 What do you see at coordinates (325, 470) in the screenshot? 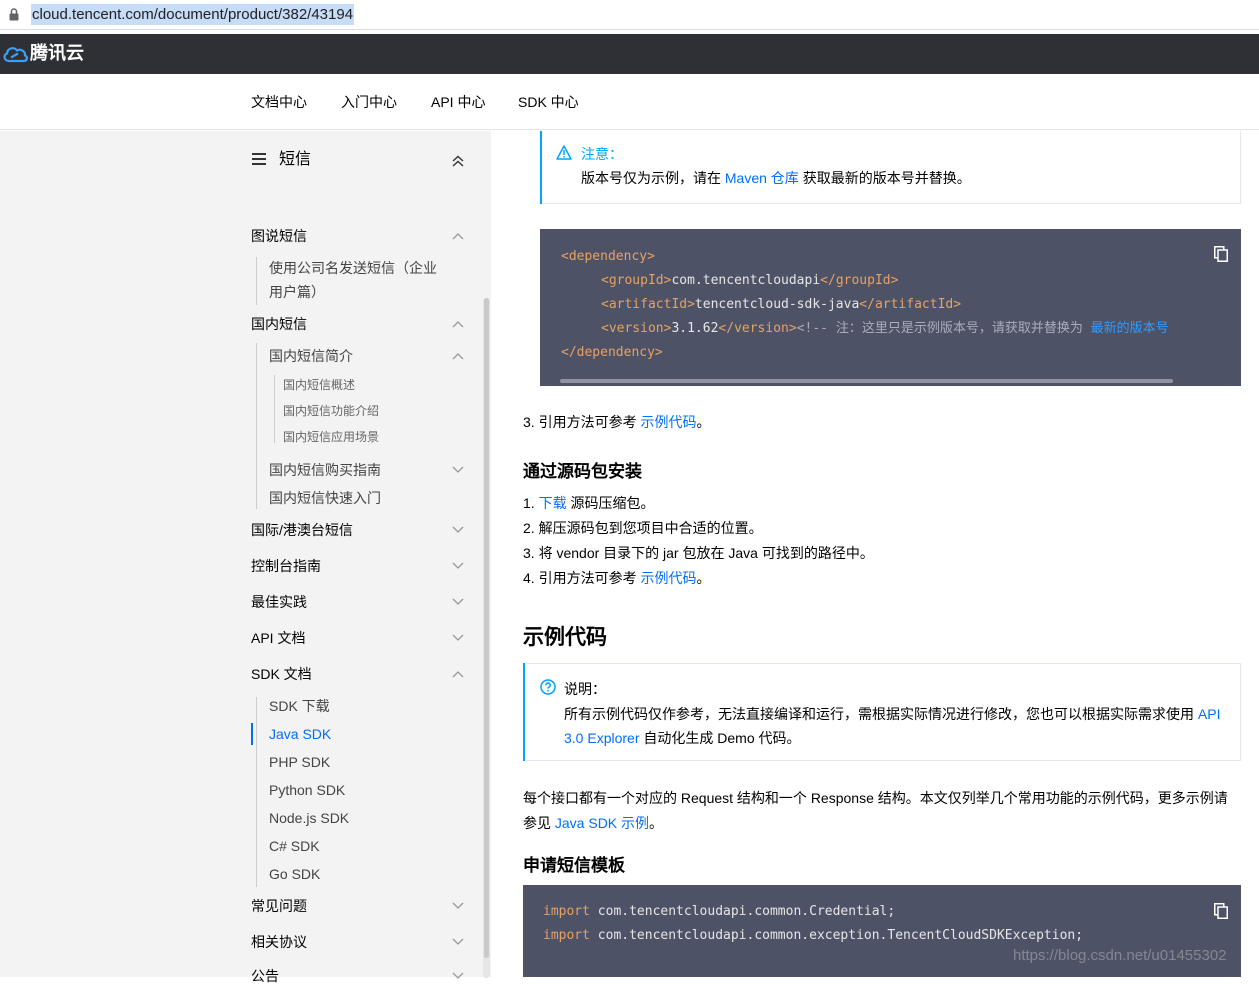
I see `sidebar-item-purchase-guide: 国内短信购买指南` at bounding box center [325, 470].